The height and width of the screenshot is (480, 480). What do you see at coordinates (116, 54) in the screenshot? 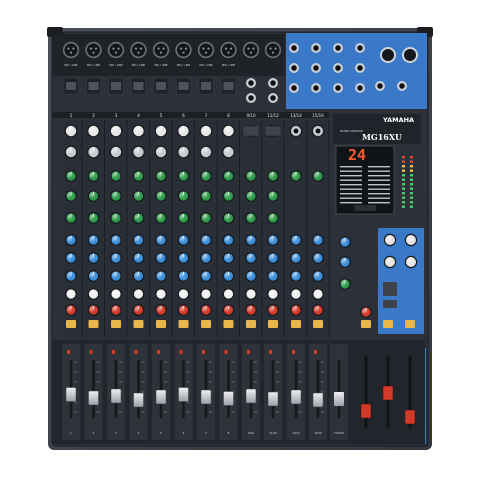
I see `mic-input-3: MIC / LINE` at bounding box center [116, 54].